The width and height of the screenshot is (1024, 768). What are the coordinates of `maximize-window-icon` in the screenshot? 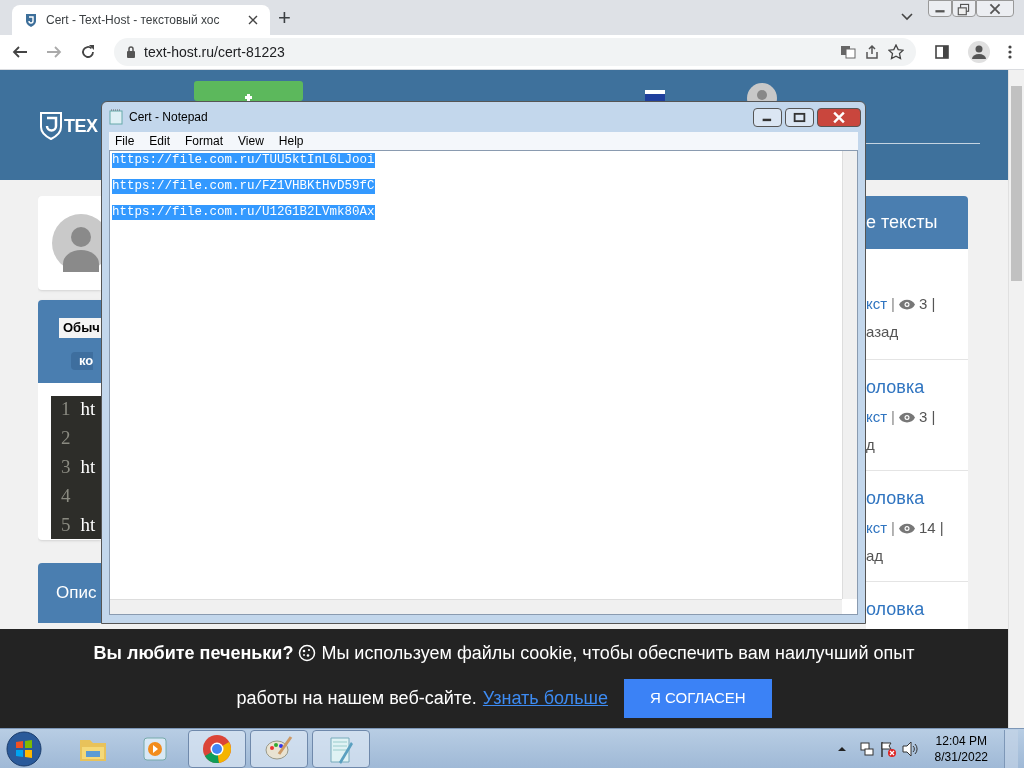 It's located at (799, 117).